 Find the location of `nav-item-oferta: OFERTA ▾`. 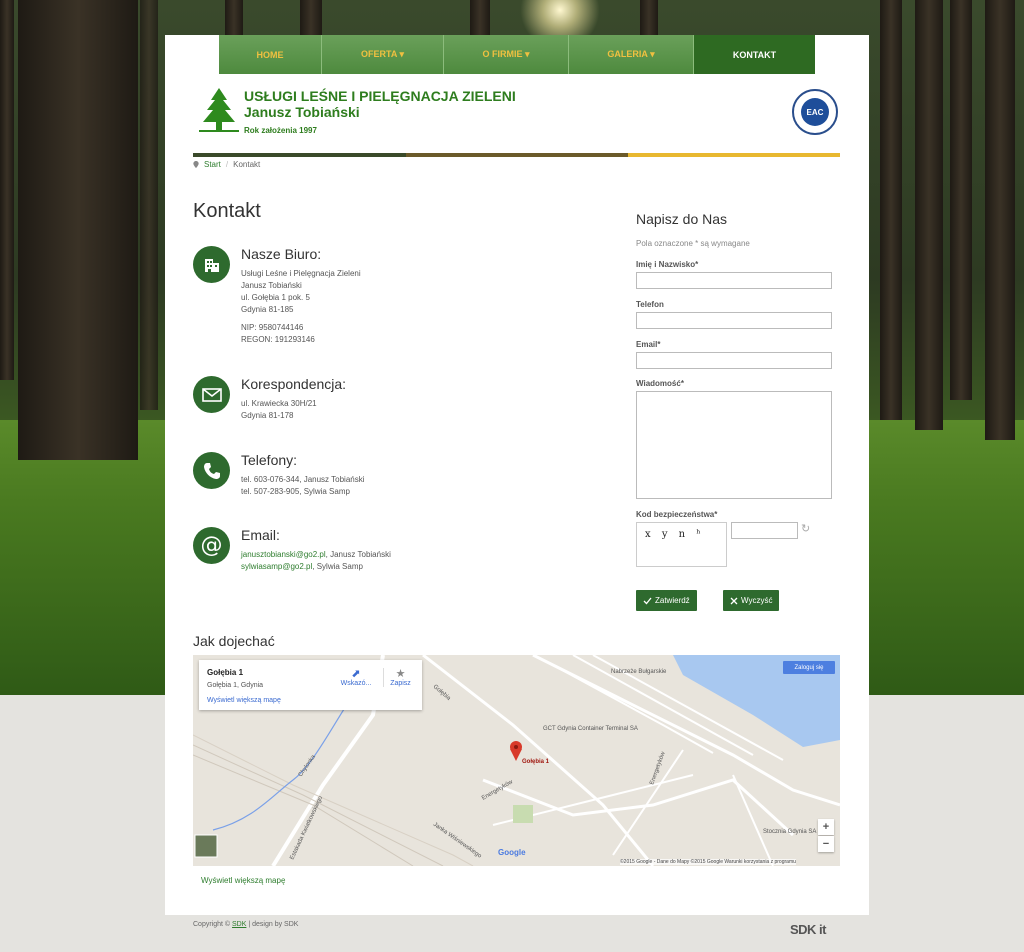

nav-item-oferta: OFERTA ▾ is located at coordinates (383, 54).